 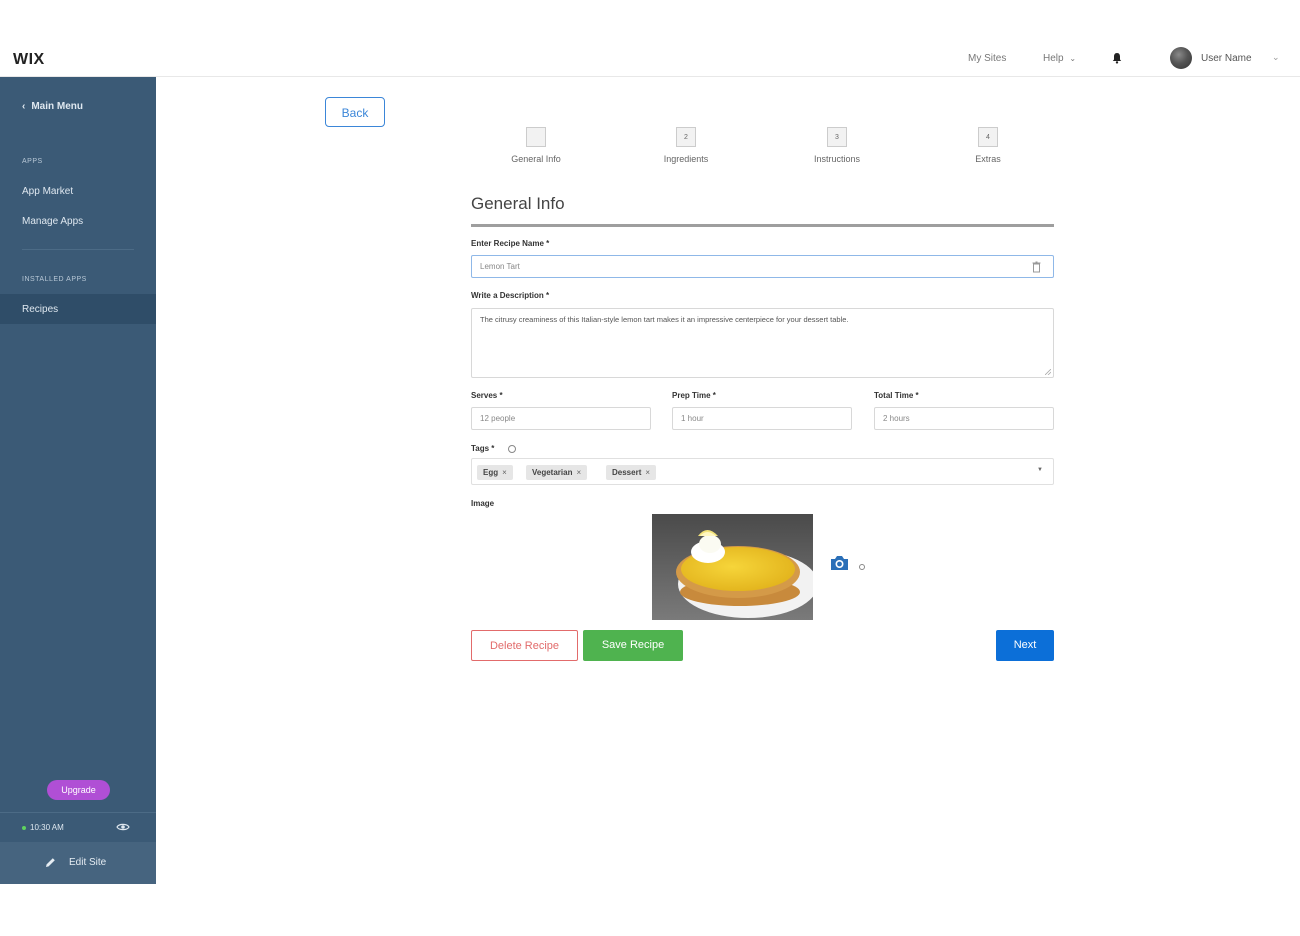 I want to click on tag-chip: Dessert ×, so click(x=631, y=472).